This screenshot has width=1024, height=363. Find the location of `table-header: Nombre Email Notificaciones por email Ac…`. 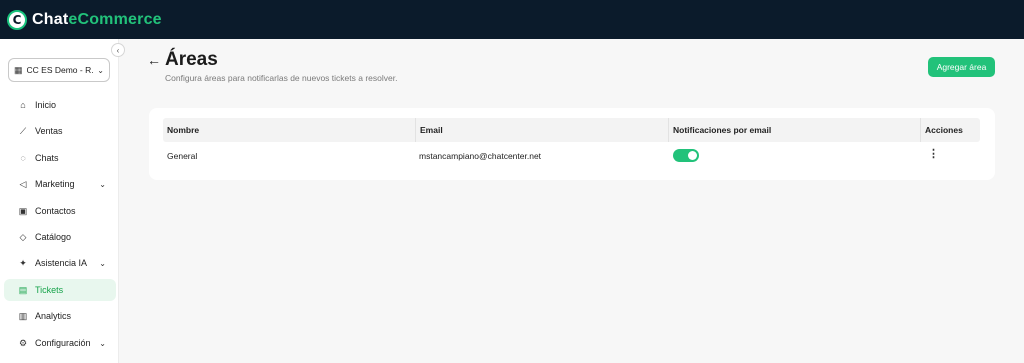

table-header: Nombre Email Notificaciones por email Ac… is located at coordinates (571, 130).